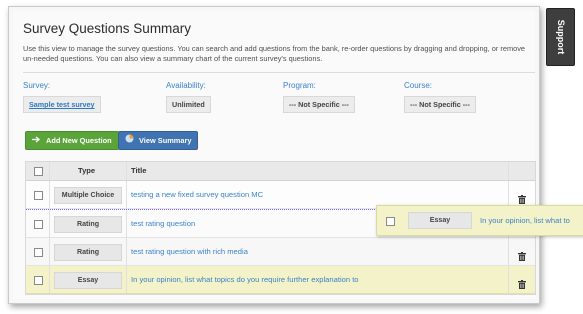 This screenshot has width=583, height=314. I want to click on type-column-header: Type, so click(87, 170).